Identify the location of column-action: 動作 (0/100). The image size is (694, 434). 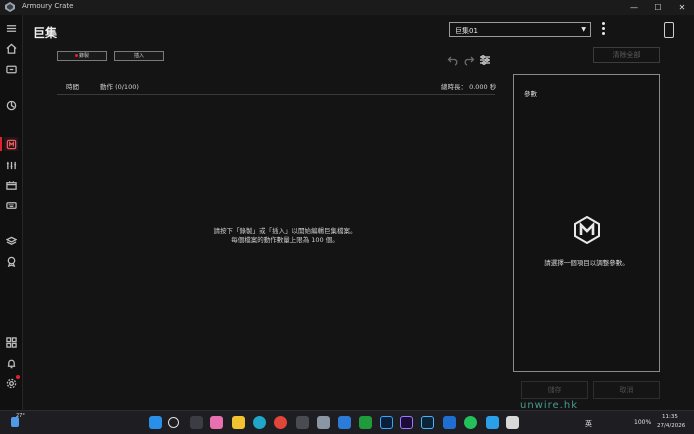
(119, 87).